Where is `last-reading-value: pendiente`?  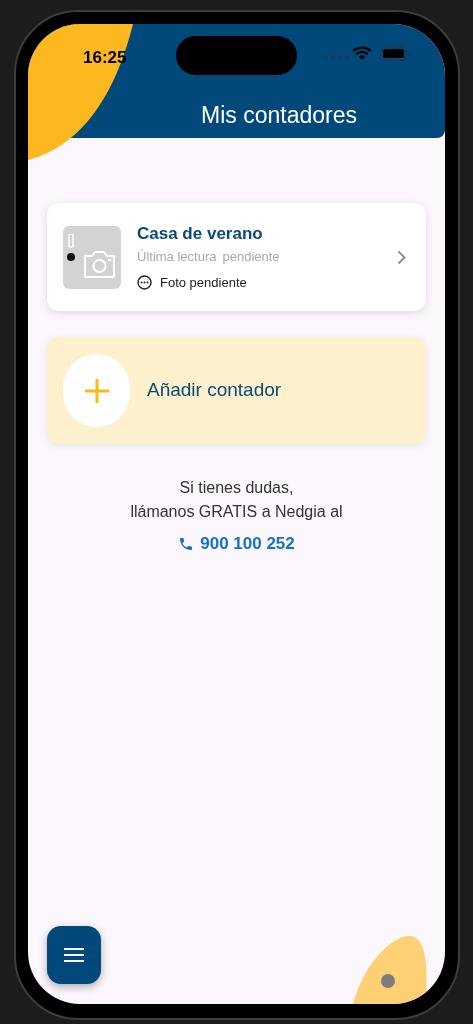 last-reading-value: pendiente is located at coordinates (251, 256).